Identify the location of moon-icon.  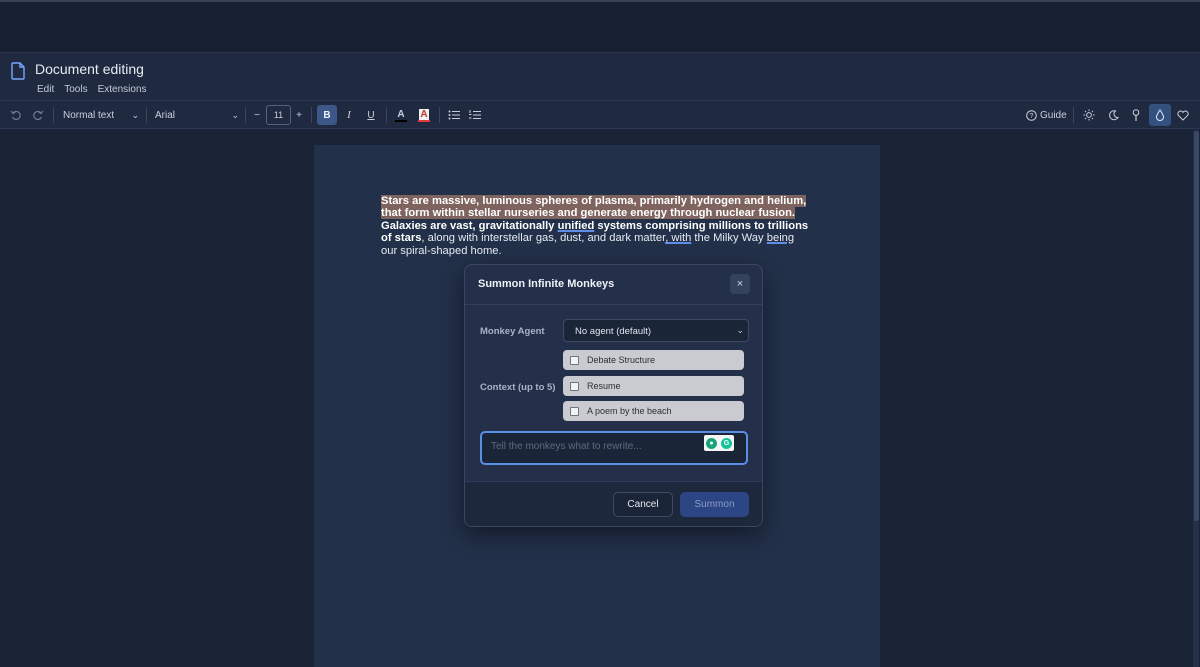
(1113, 114).